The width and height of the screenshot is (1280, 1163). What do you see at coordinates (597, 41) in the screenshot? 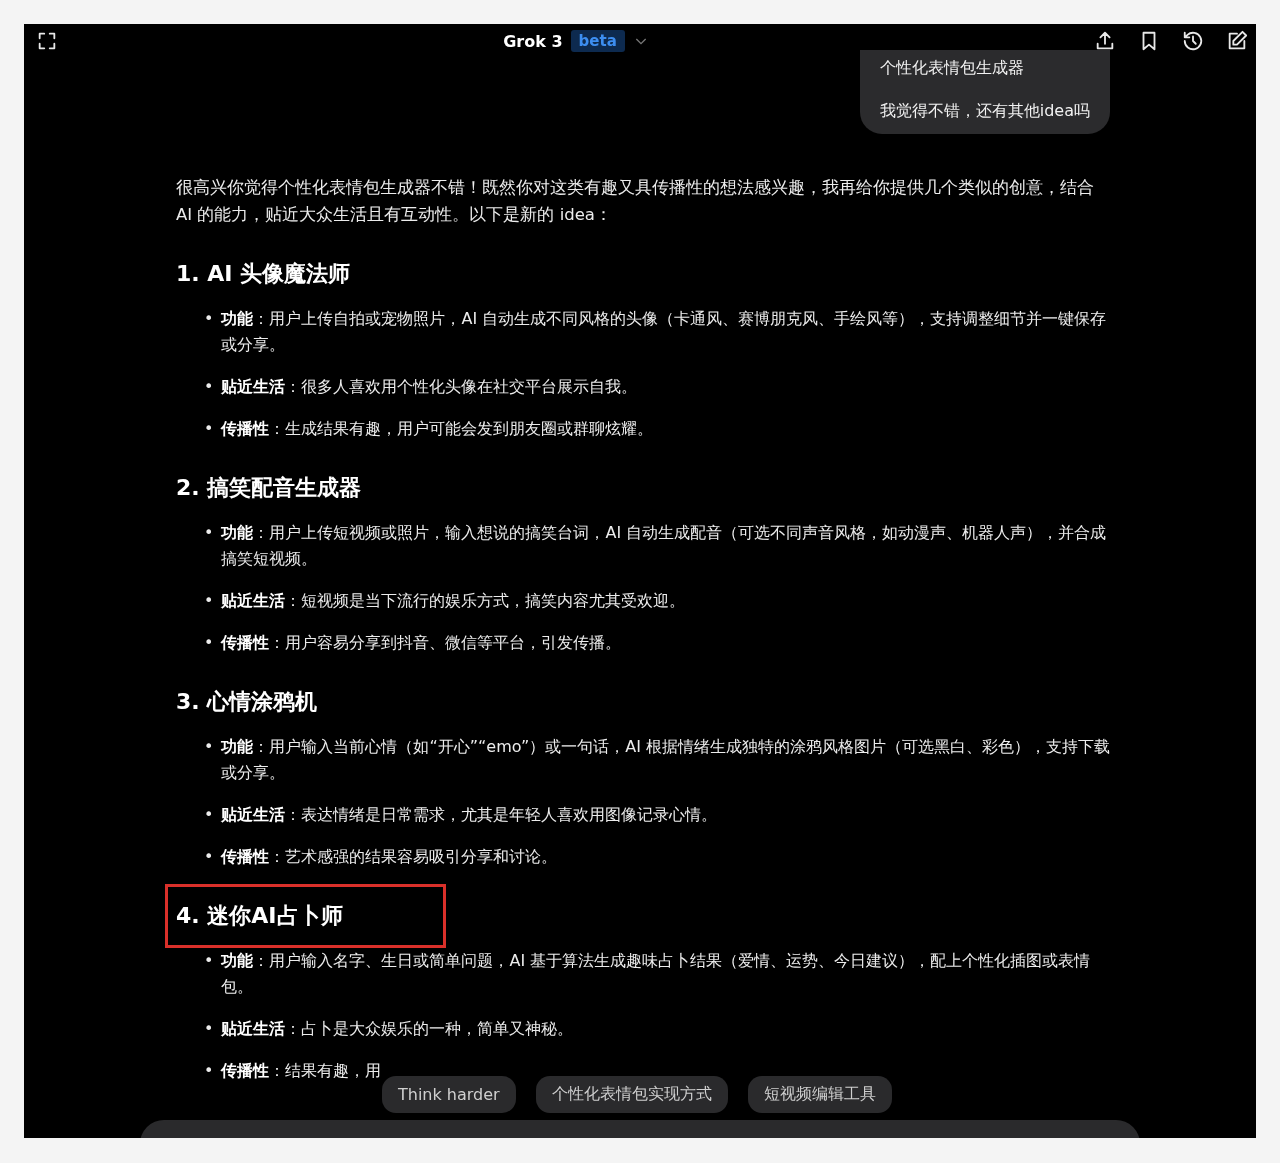
I see `beta-badge: beta` at bounding box center [597, 41].